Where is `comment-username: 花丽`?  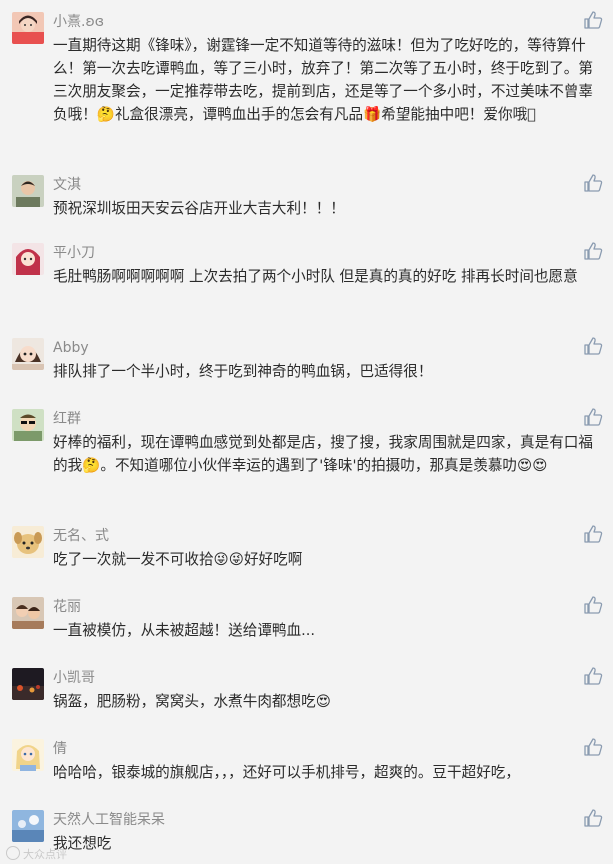 comment-username: 花丽 is located at coordinates (67, 607).